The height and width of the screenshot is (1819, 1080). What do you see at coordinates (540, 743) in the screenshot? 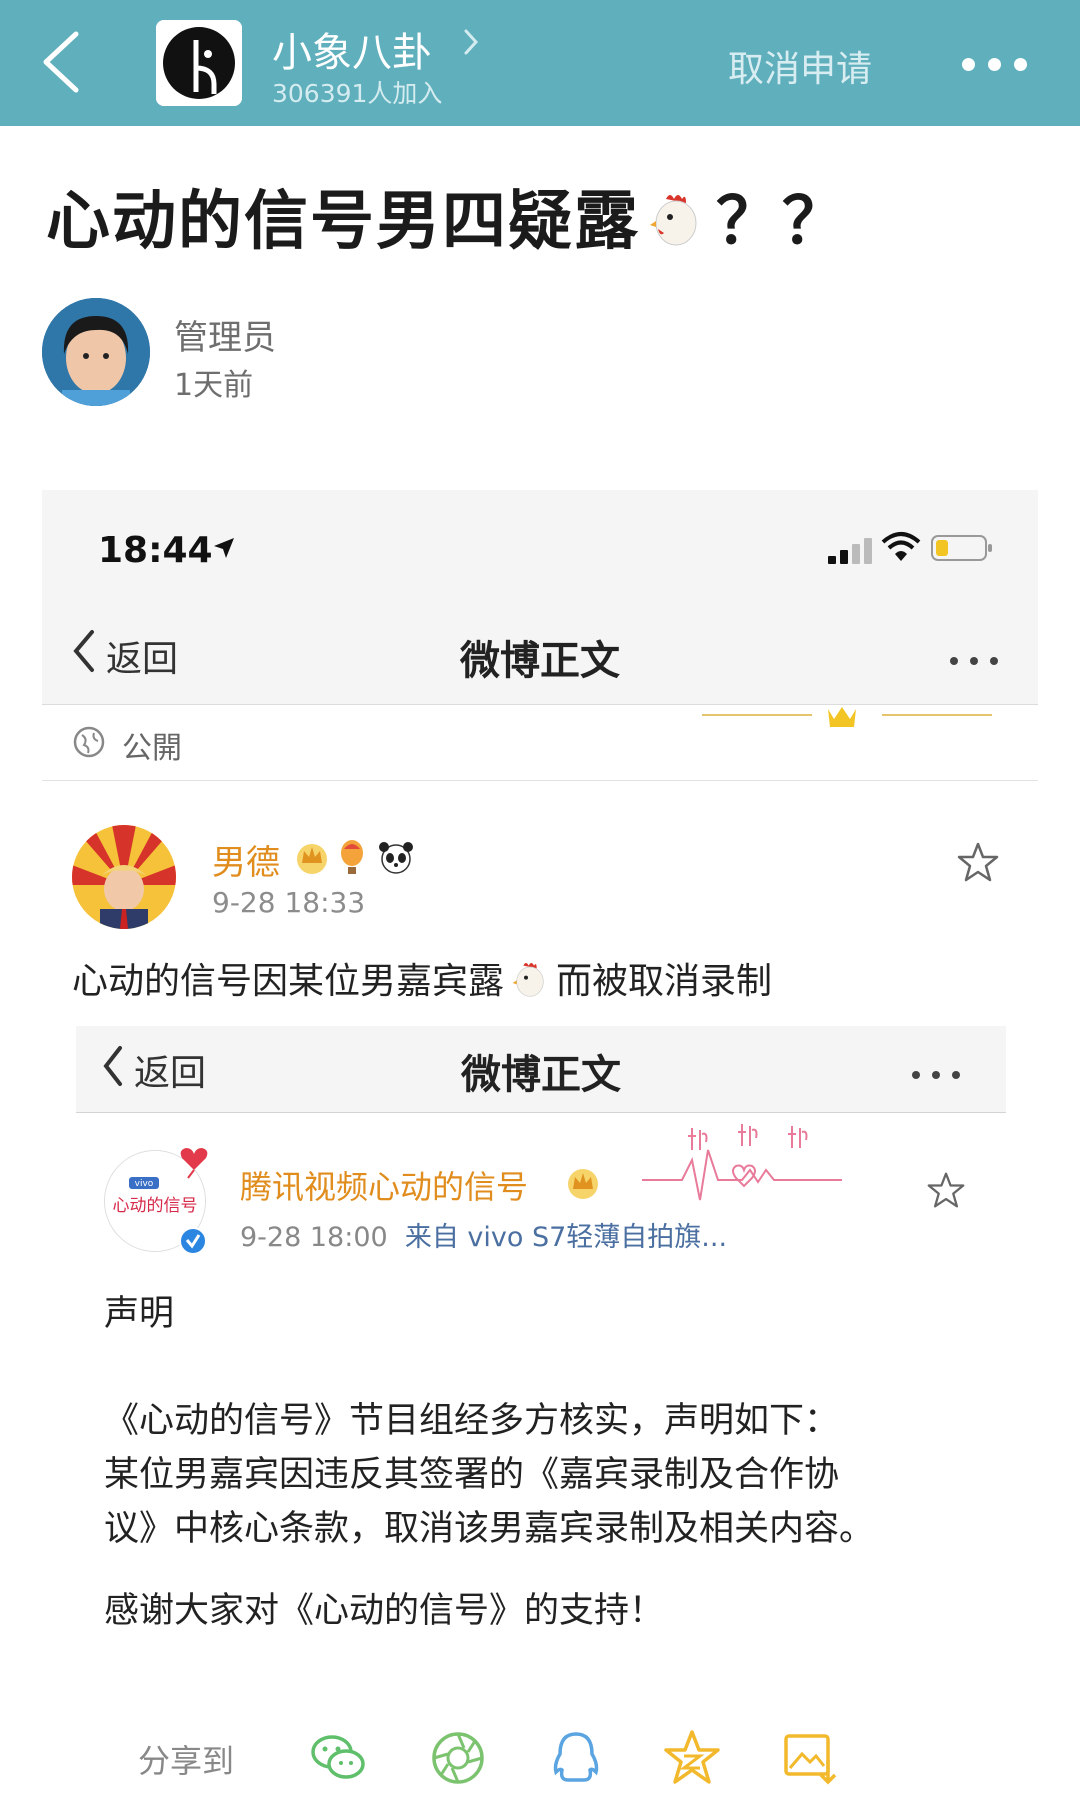
I see `visibility-row: 公開` at bounding box center [540, 743].